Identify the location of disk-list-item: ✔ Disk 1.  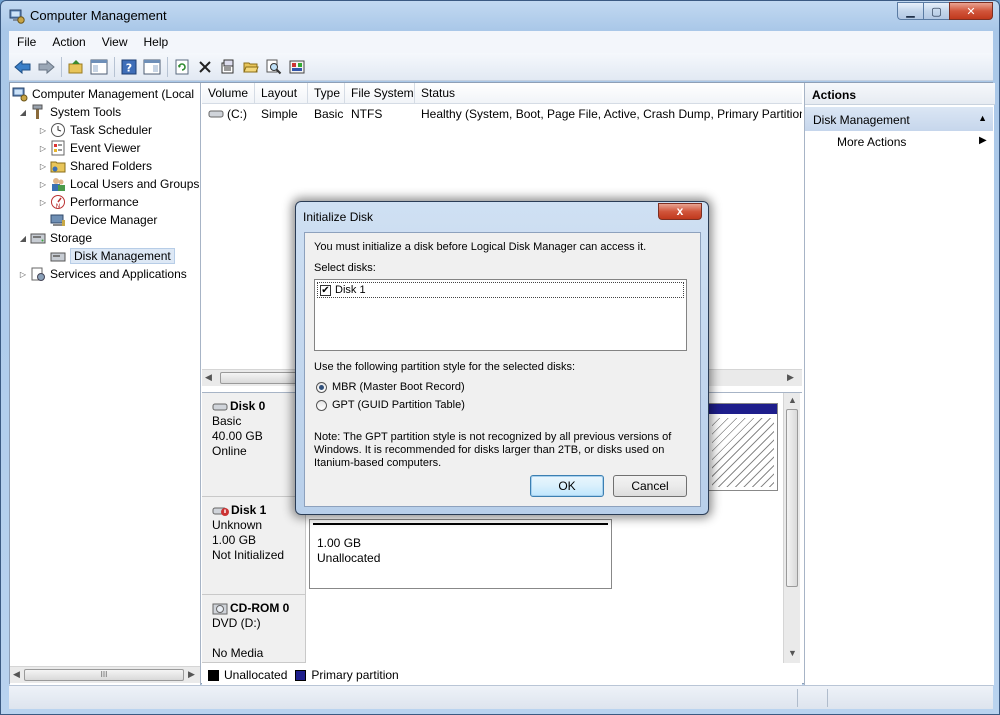
(500, 290).